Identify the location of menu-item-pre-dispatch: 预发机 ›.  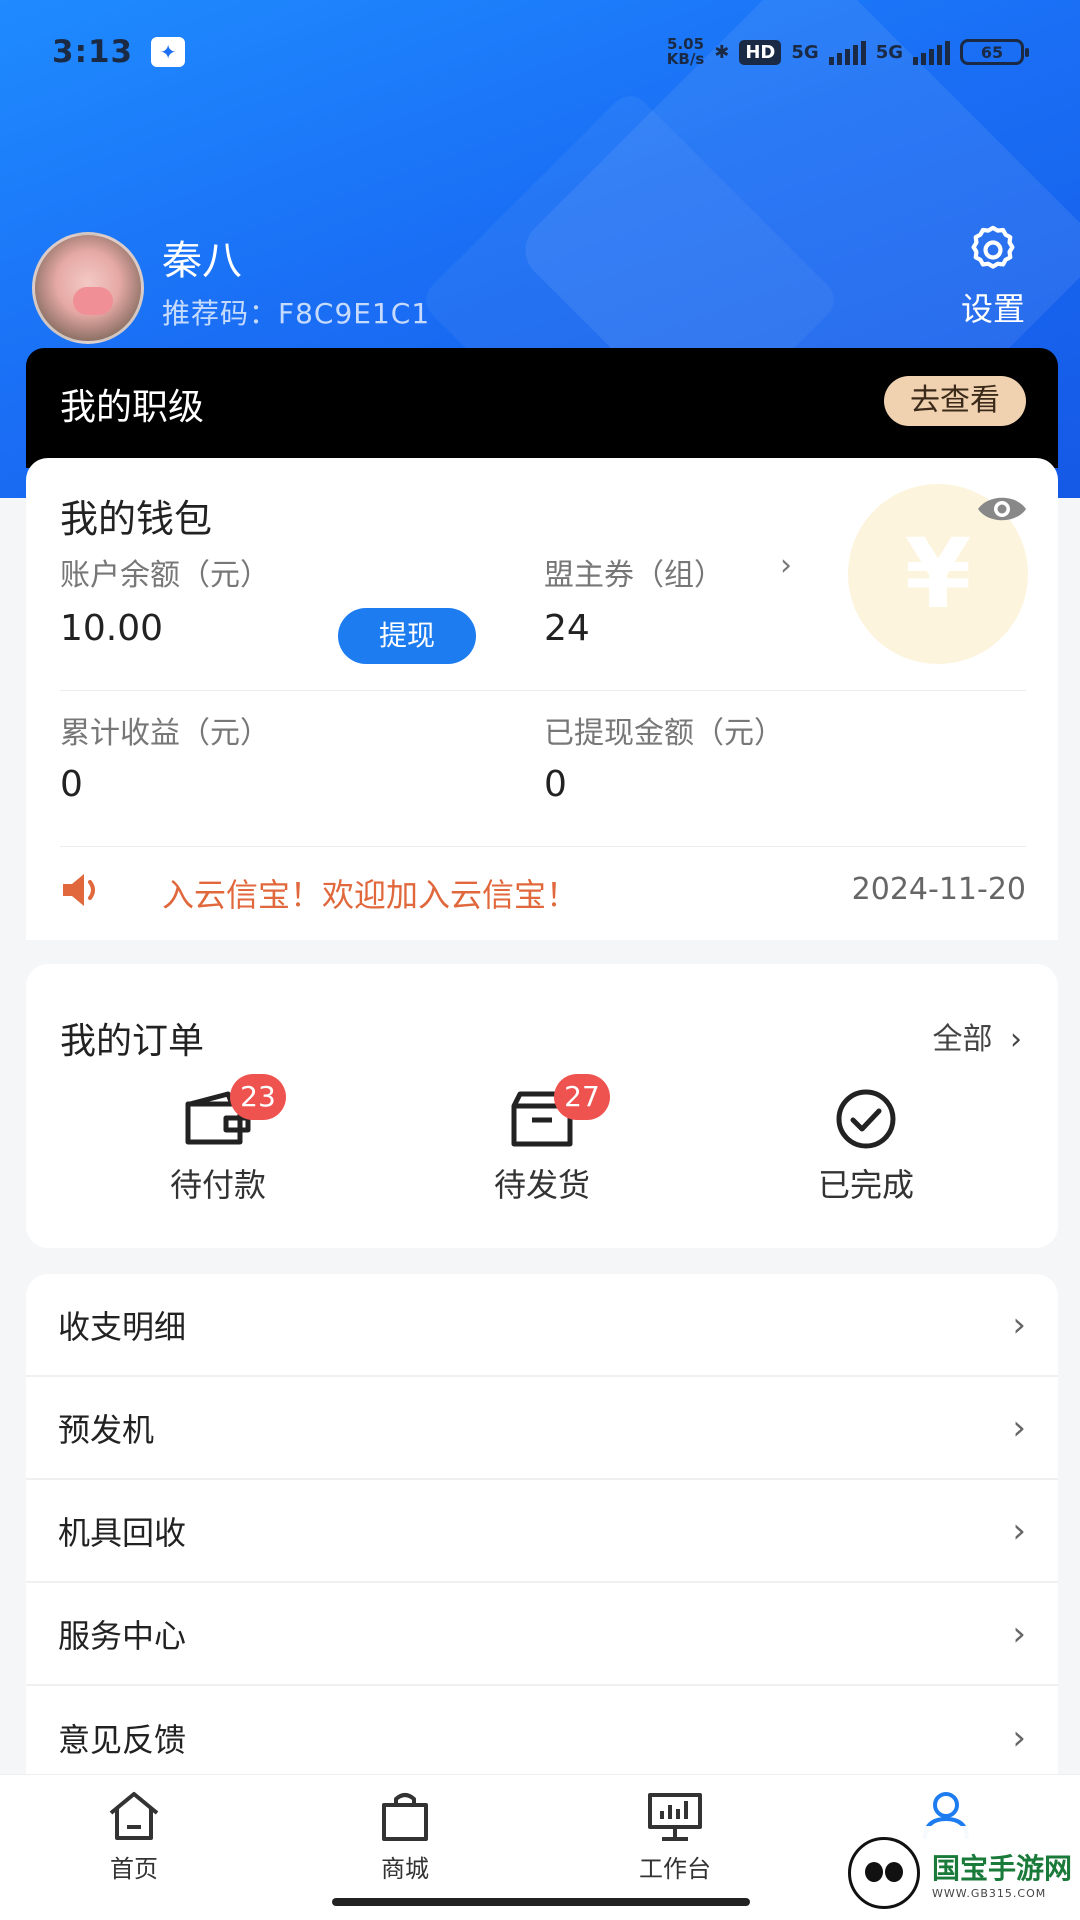
(542, 1428).